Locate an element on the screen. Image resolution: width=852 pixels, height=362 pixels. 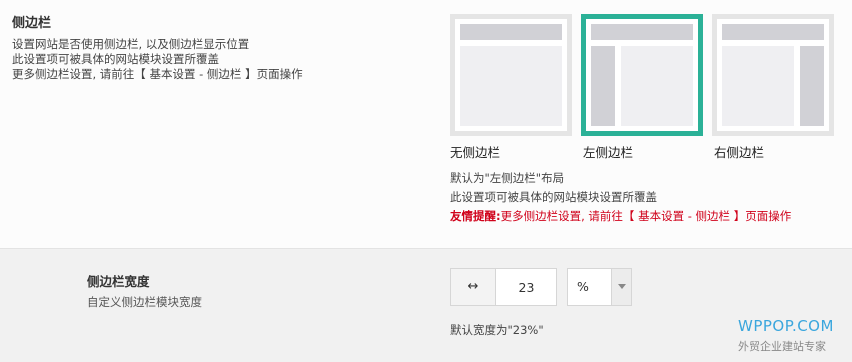
layout-preview-left-sidebar is located at coordinates (642, 75).